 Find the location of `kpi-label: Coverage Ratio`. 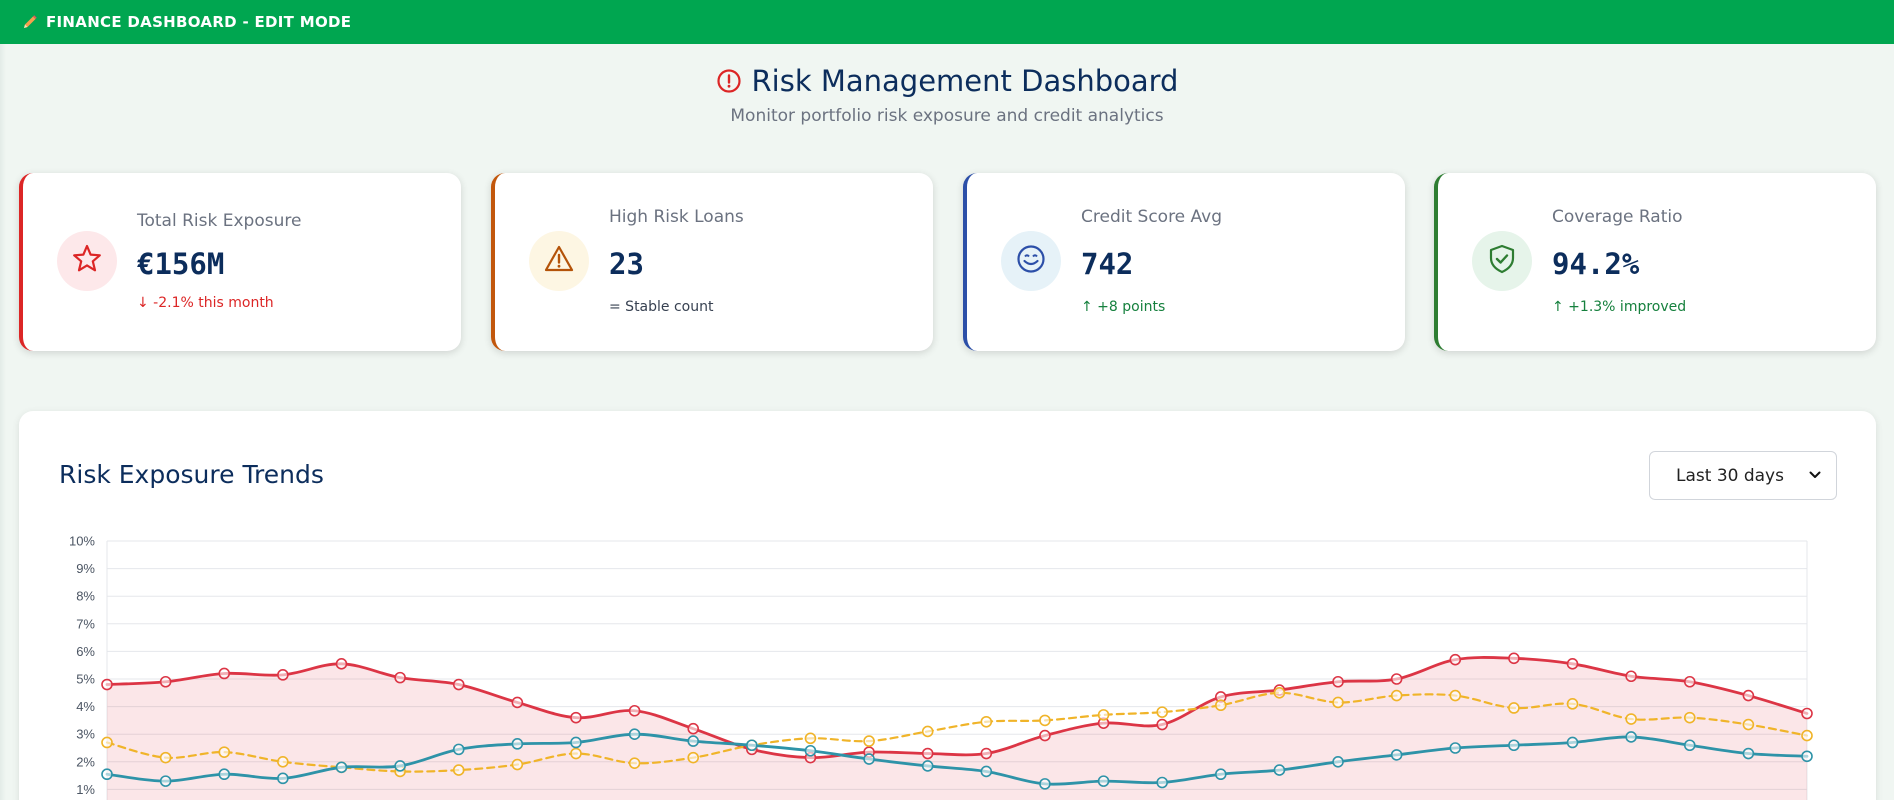

kpi-label: Coverage Ratio is located at coordinates (1617, 217).